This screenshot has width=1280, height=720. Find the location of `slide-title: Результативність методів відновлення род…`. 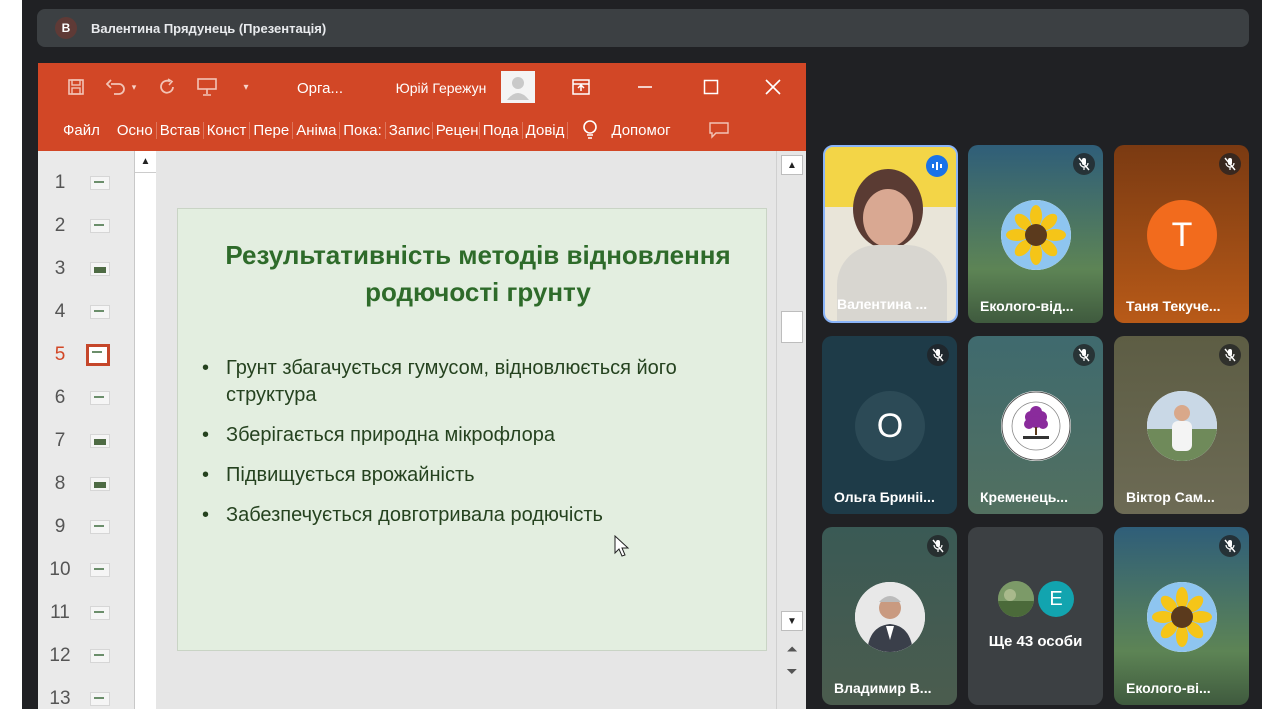

slide-title: Результативність методів відновлення род… is located at coordinates (478, 274).